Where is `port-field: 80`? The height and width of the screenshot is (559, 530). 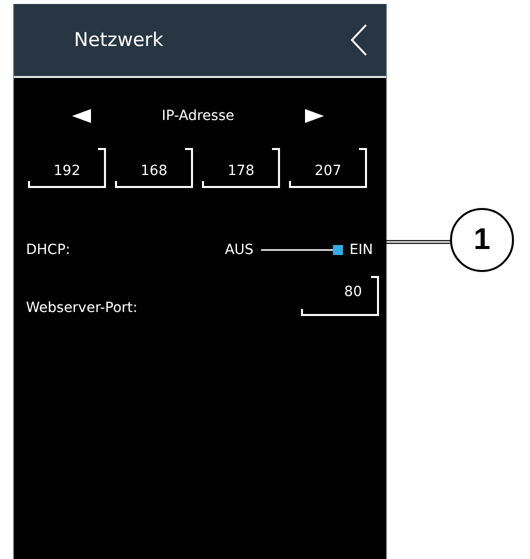
port-field: 80 is located at coordinates (340, 296).